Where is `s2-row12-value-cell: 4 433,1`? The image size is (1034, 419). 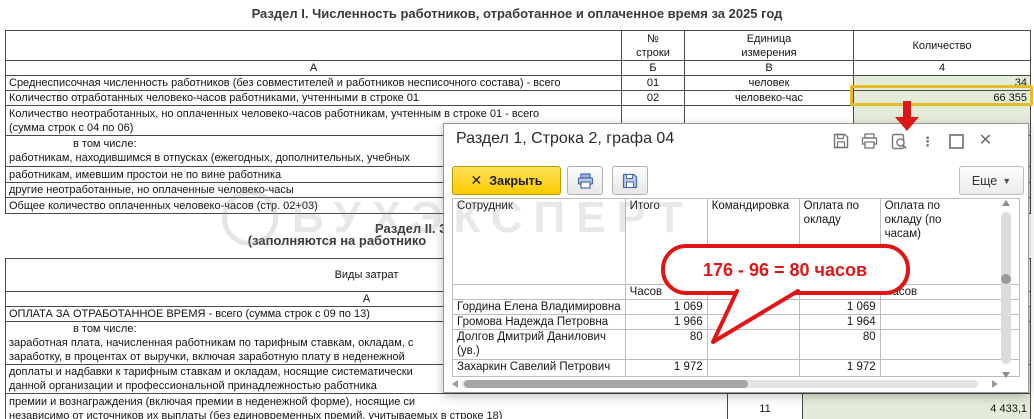
s2-row12-value-cell: 4 433,1 is located at coordinates (916, 406).